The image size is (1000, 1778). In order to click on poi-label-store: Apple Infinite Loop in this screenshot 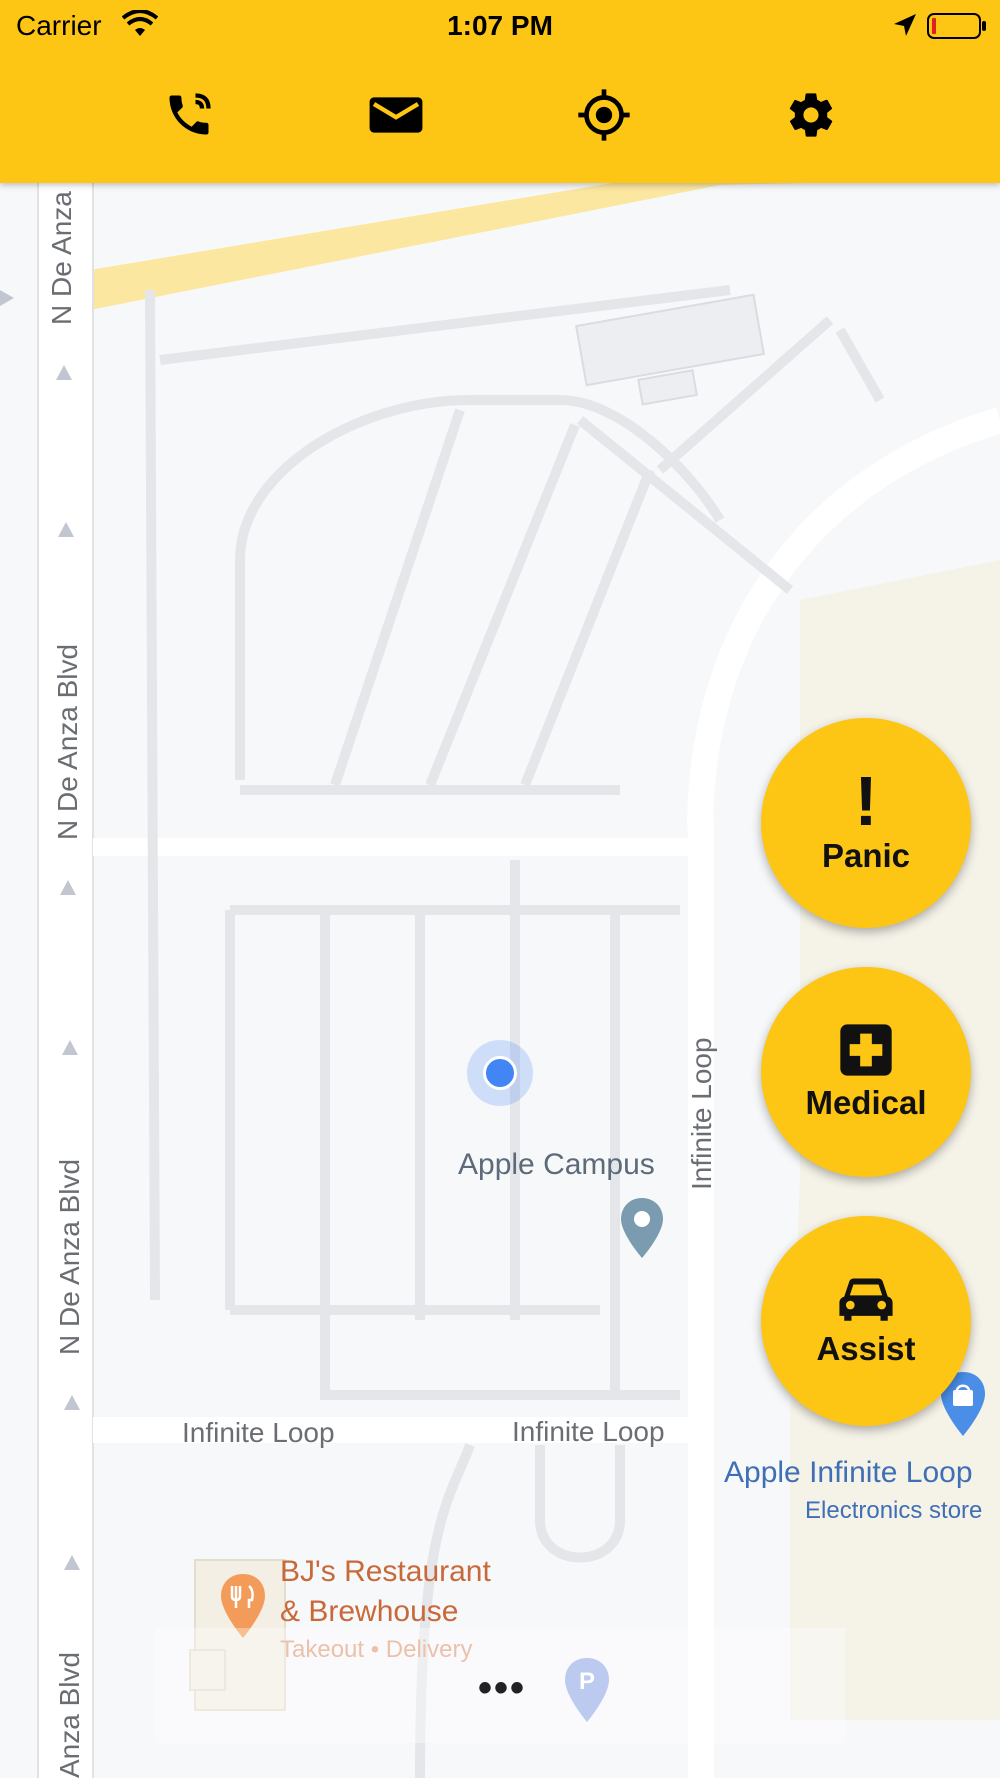, I will do `click(848, 1473)`.